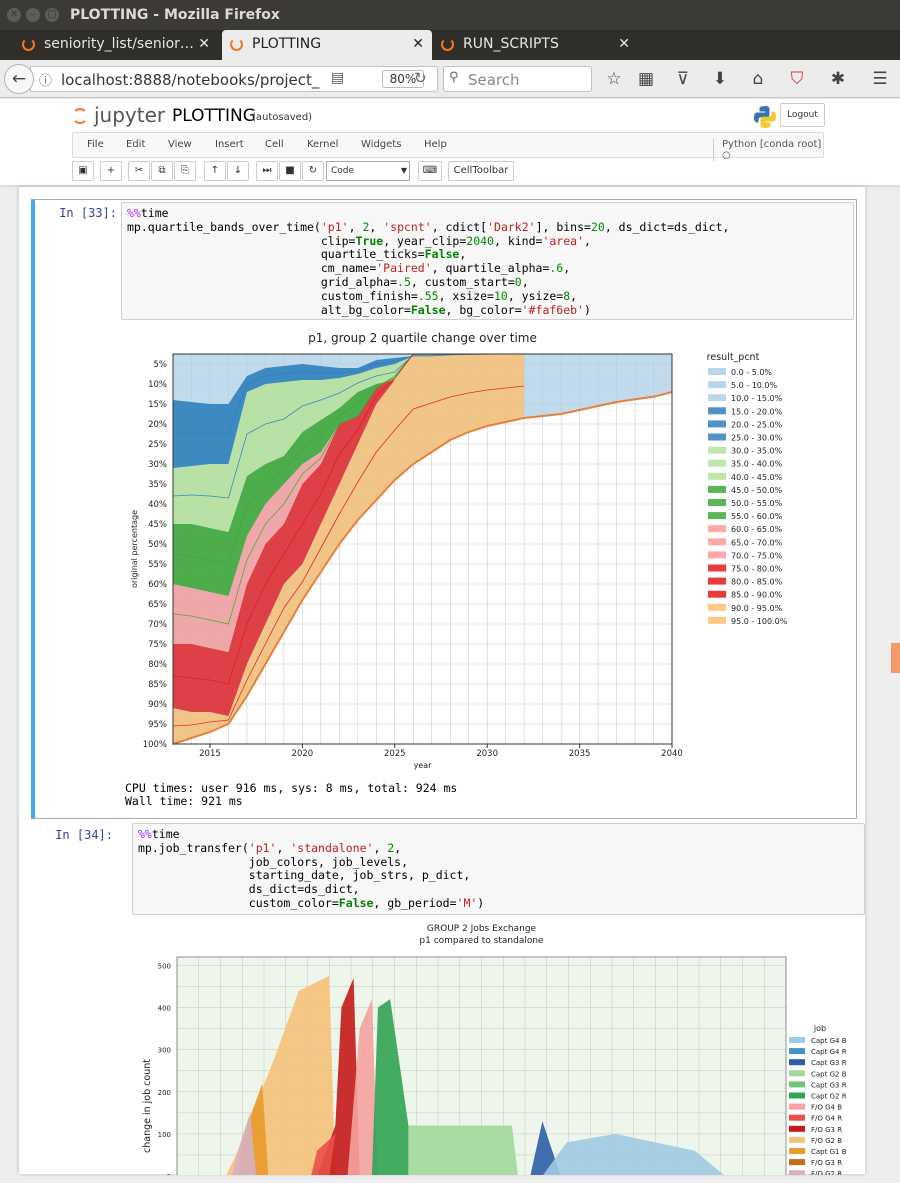 The height and width of the screenshot is (1183, 900). I want to click on y-axis-label: original percentage, so click(134, 549).